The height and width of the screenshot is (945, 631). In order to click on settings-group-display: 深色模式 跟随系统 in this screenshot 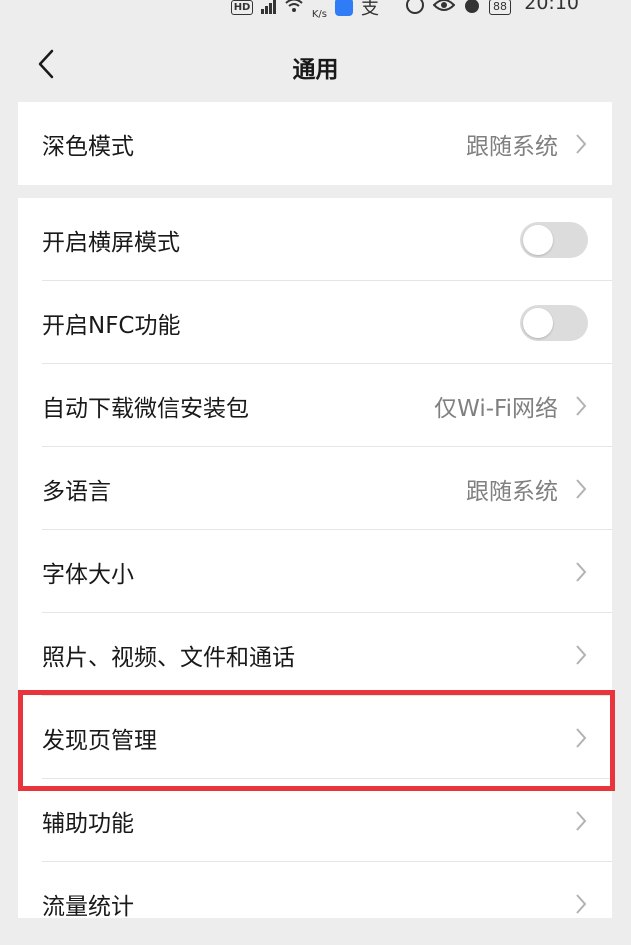, I will do `click(315, 143)`.